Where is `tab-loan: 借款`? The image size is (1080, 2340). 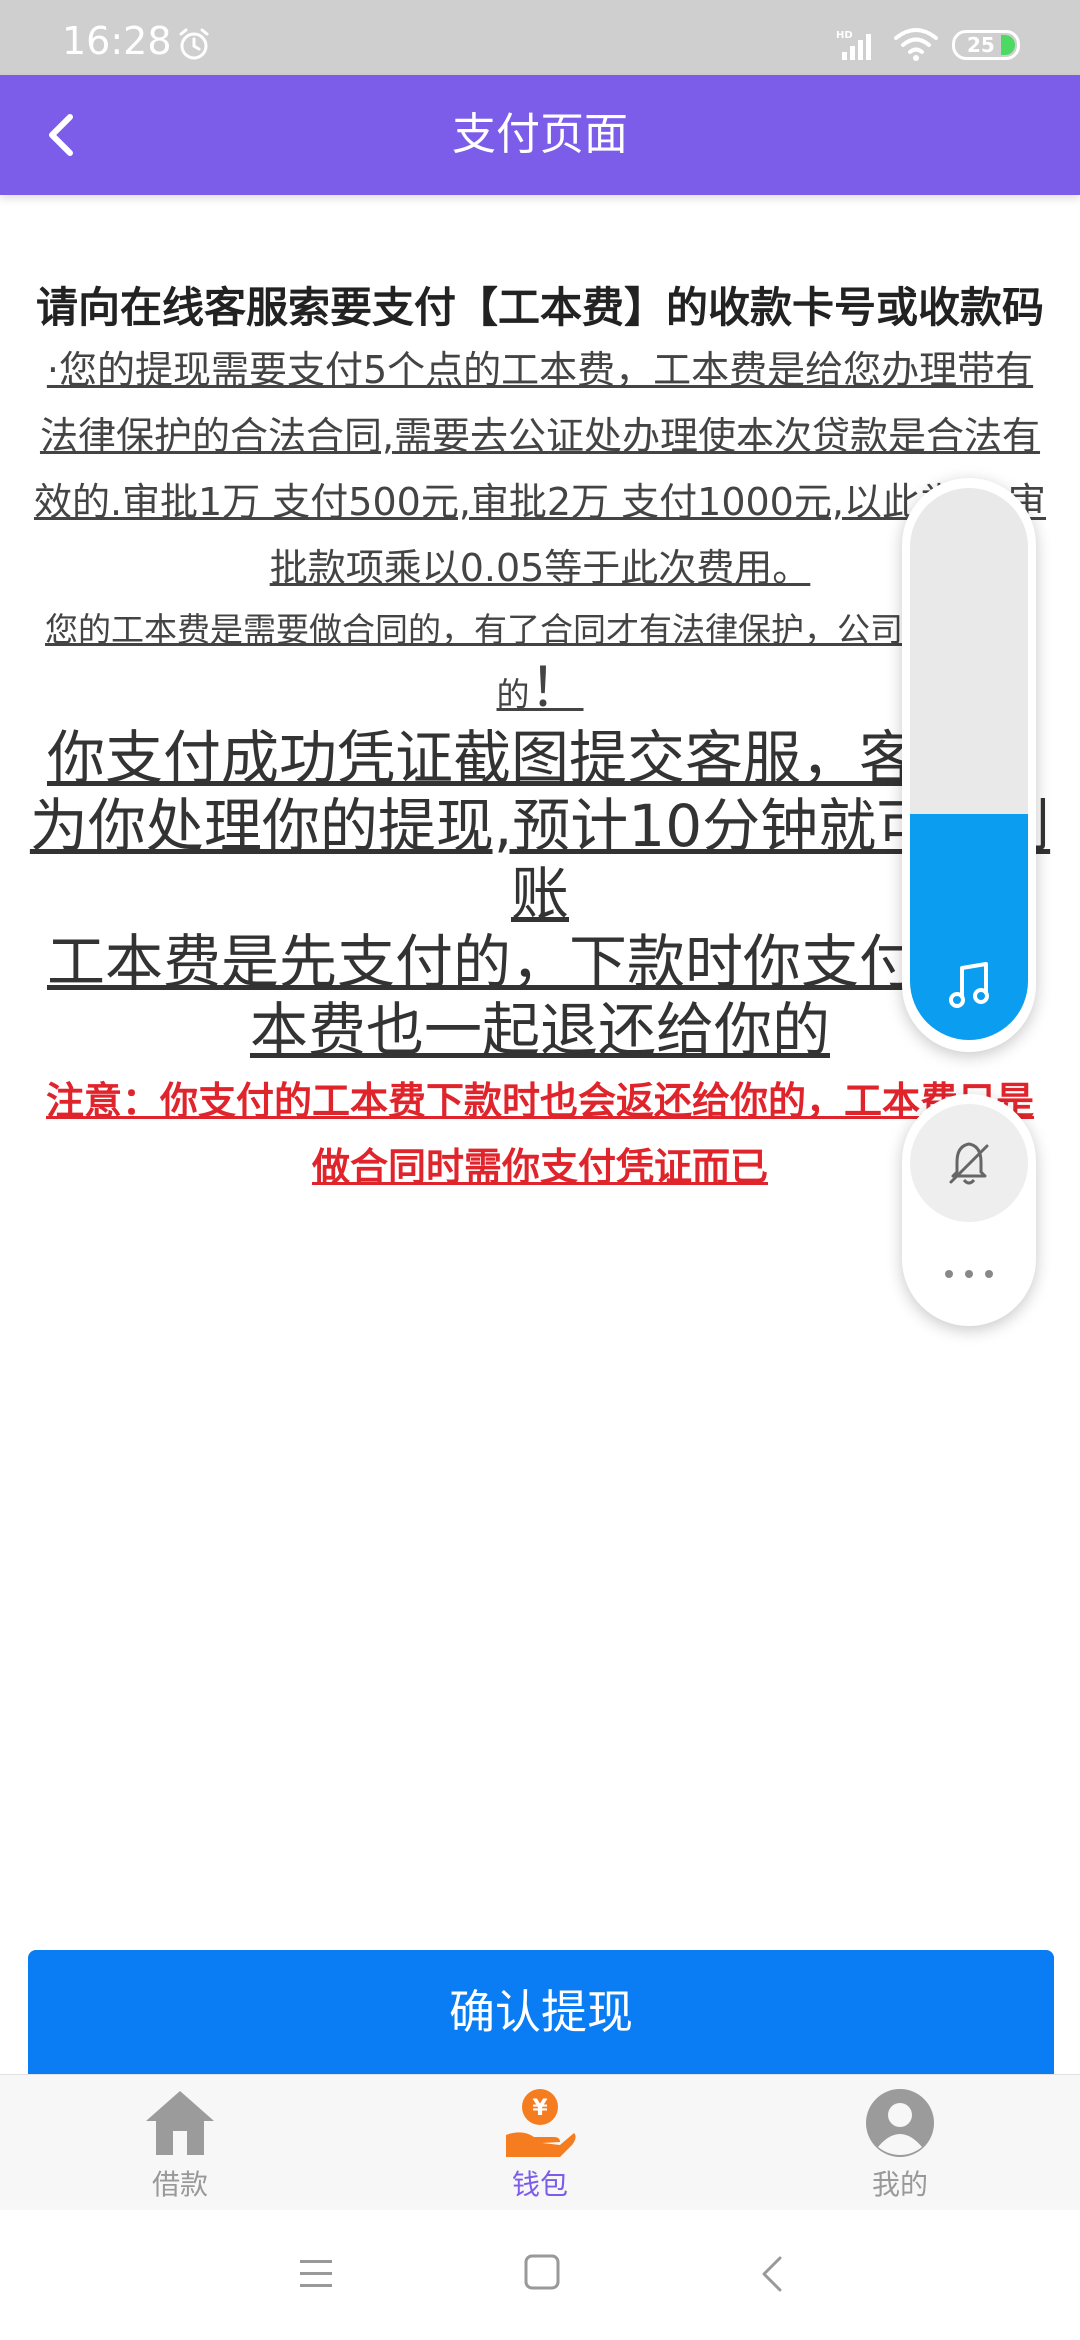 tab-loan: 借款 is located at coordinates (180, 2142).